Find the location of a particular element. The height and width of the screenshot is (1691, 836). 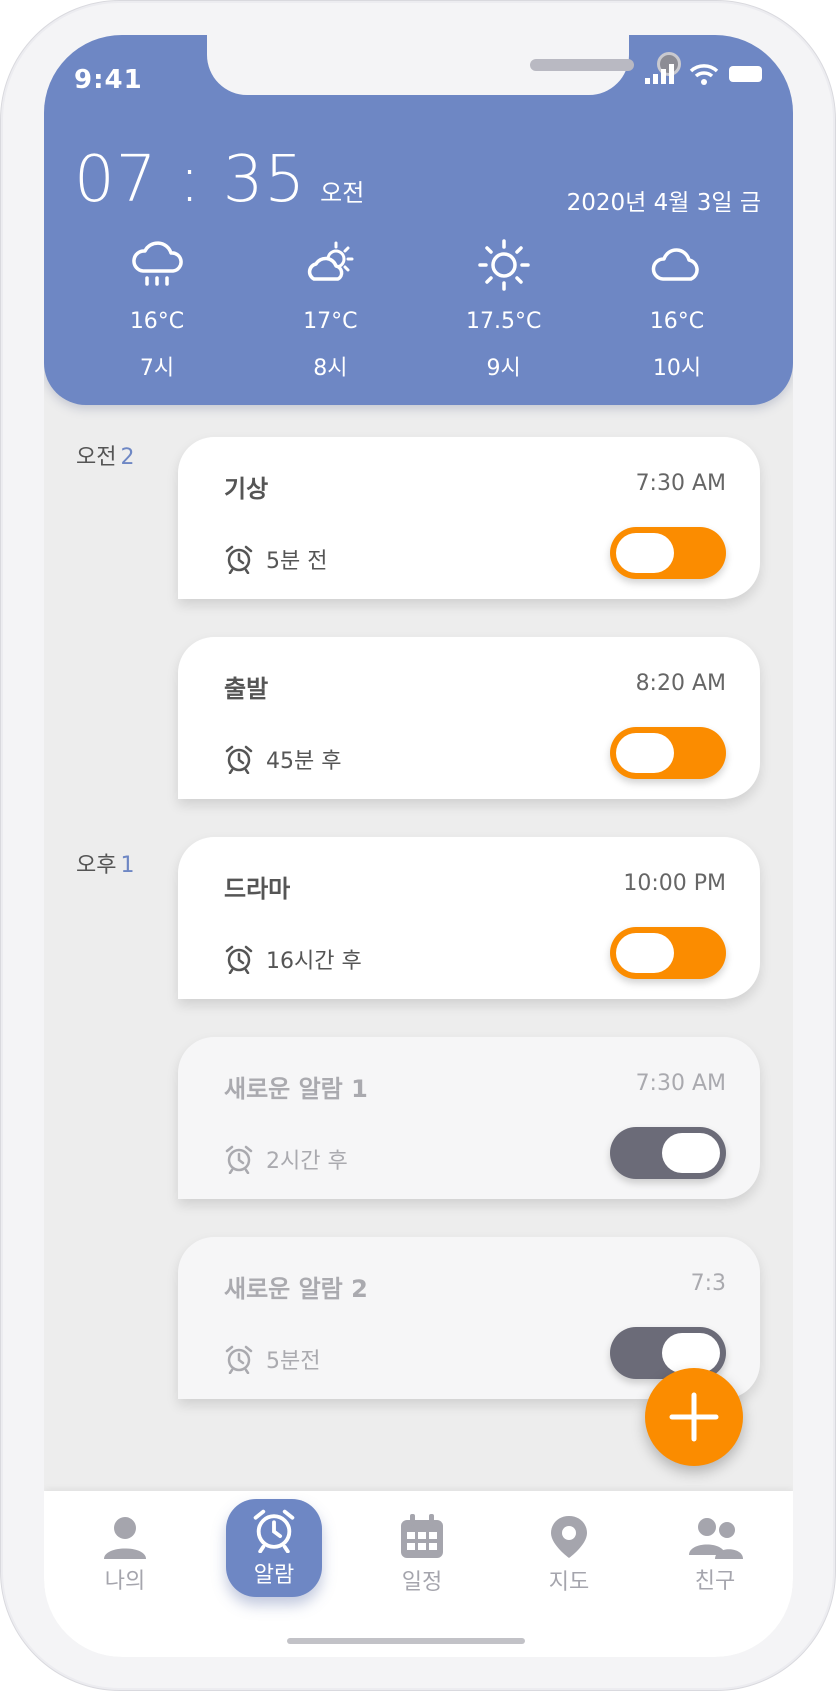

forecast-item: 17°C 8시 is located at coordinates (330, 308).